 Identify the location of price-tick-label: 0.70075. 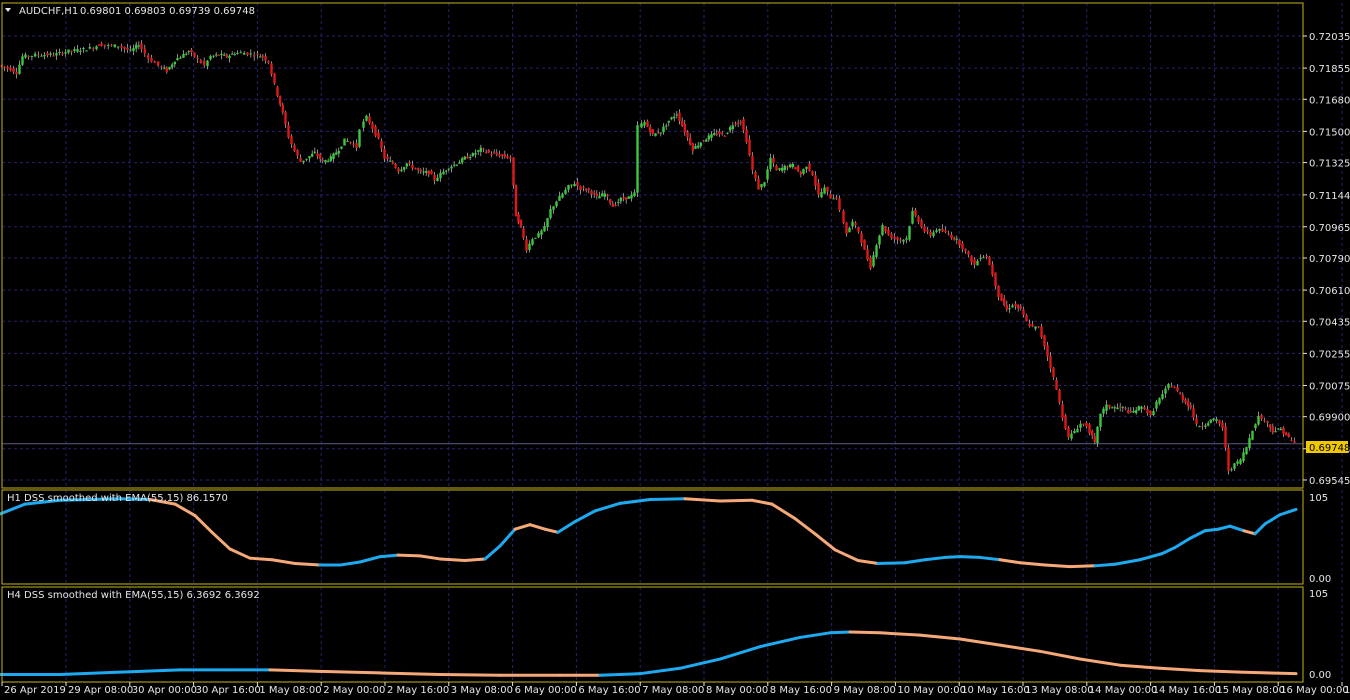
(1329, 386).